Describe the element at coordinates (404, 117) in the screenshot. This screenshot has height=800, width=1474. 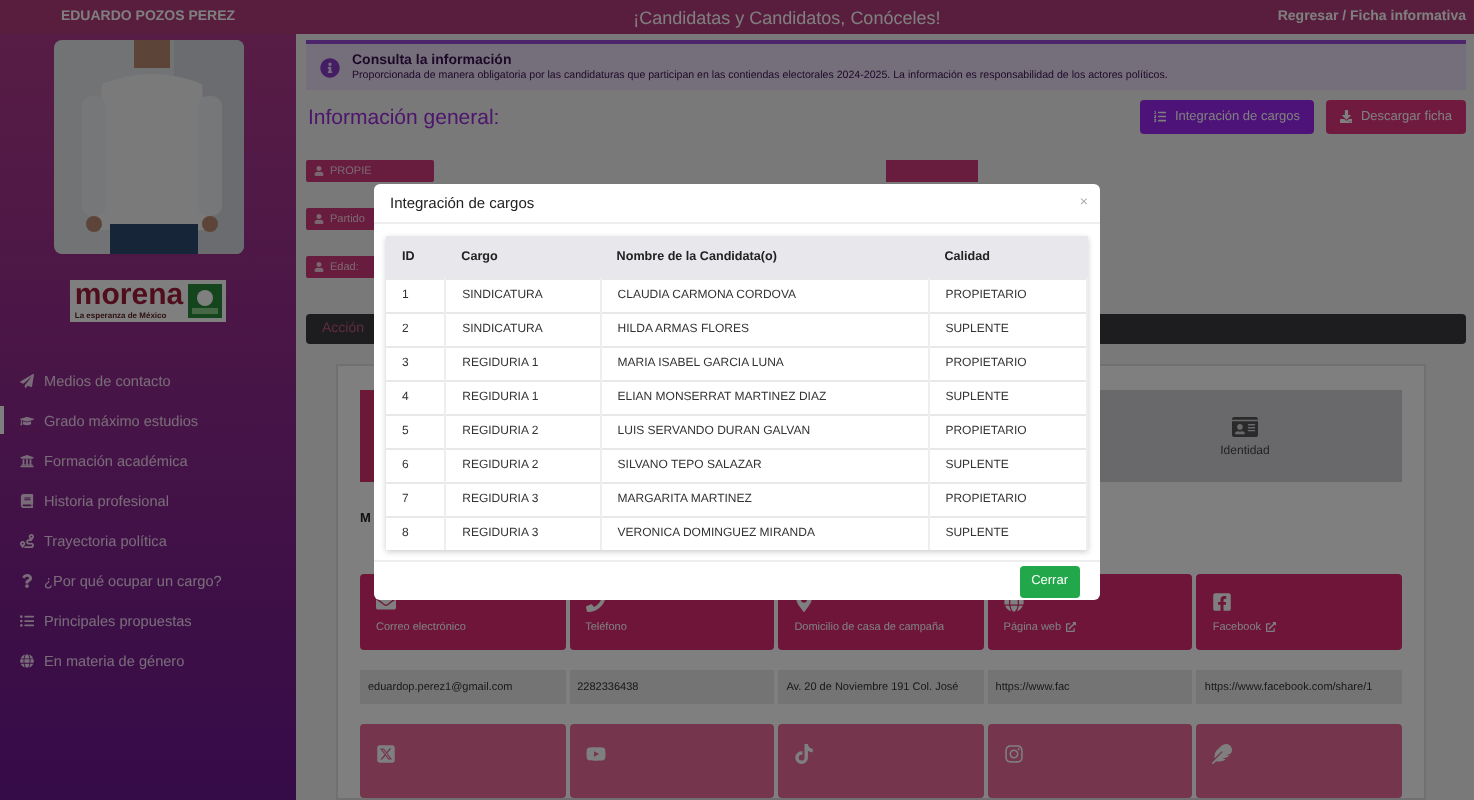
I see `section-heading: Información general:` at that location.